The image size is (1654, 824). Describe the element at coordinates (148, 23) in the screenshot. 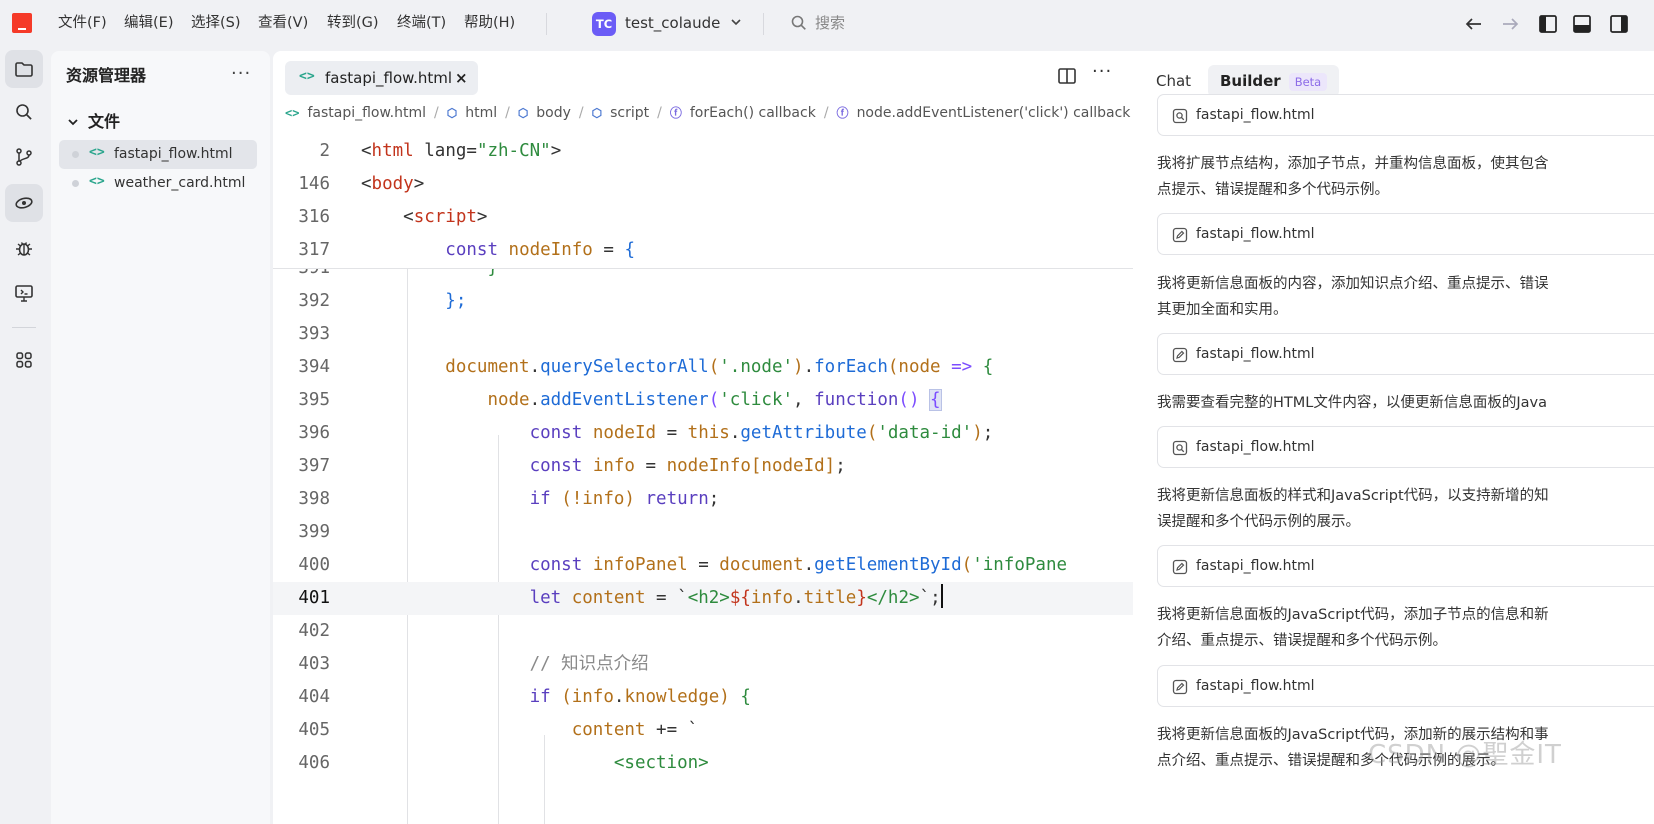

I see `menu-edit: 编辑(E)` at that location.